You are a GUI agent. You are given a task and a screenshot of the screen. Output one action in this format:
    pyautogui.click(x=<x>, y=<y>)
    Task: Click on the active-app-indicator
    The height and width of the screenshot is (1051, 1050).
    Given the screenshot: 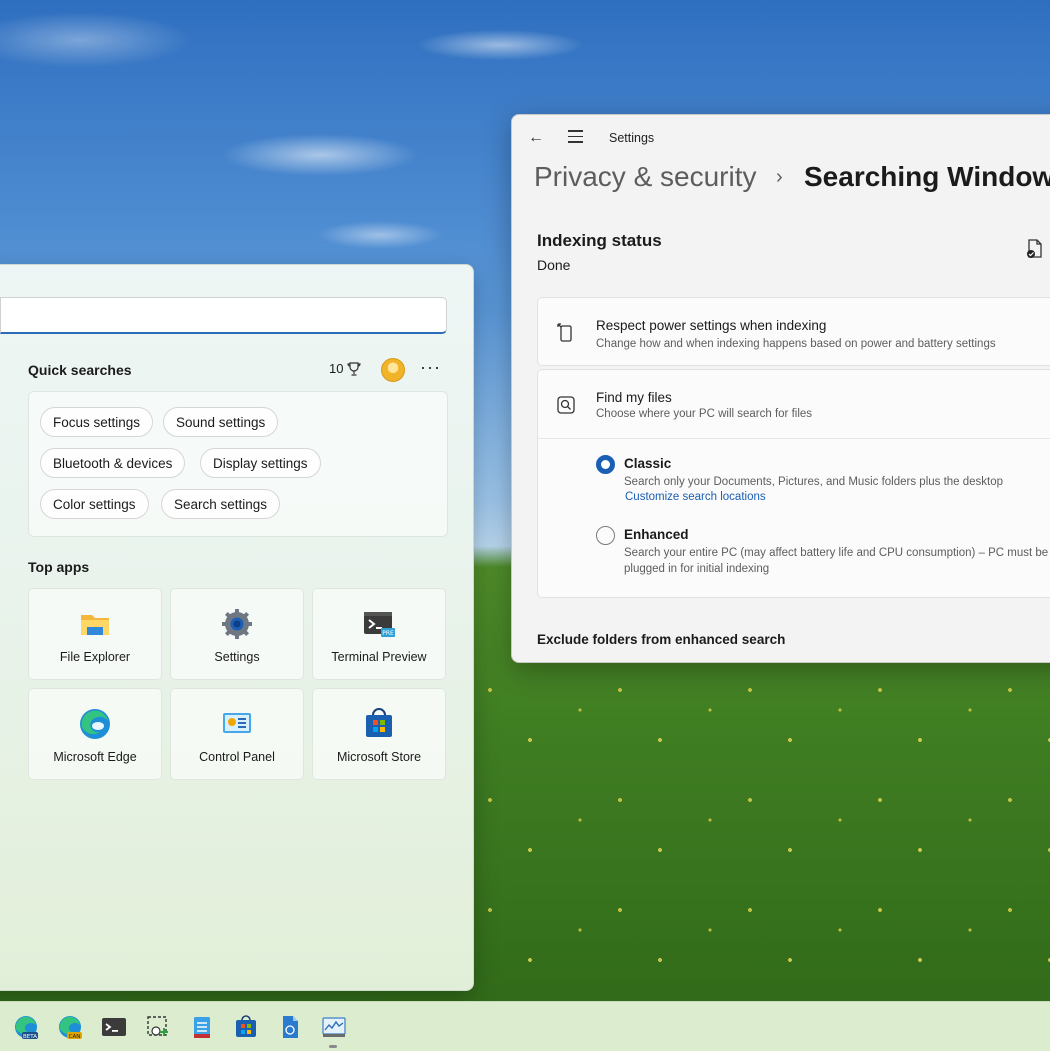 What is the action you would take?
    pyautogui.click(x=333, y=1046)
    